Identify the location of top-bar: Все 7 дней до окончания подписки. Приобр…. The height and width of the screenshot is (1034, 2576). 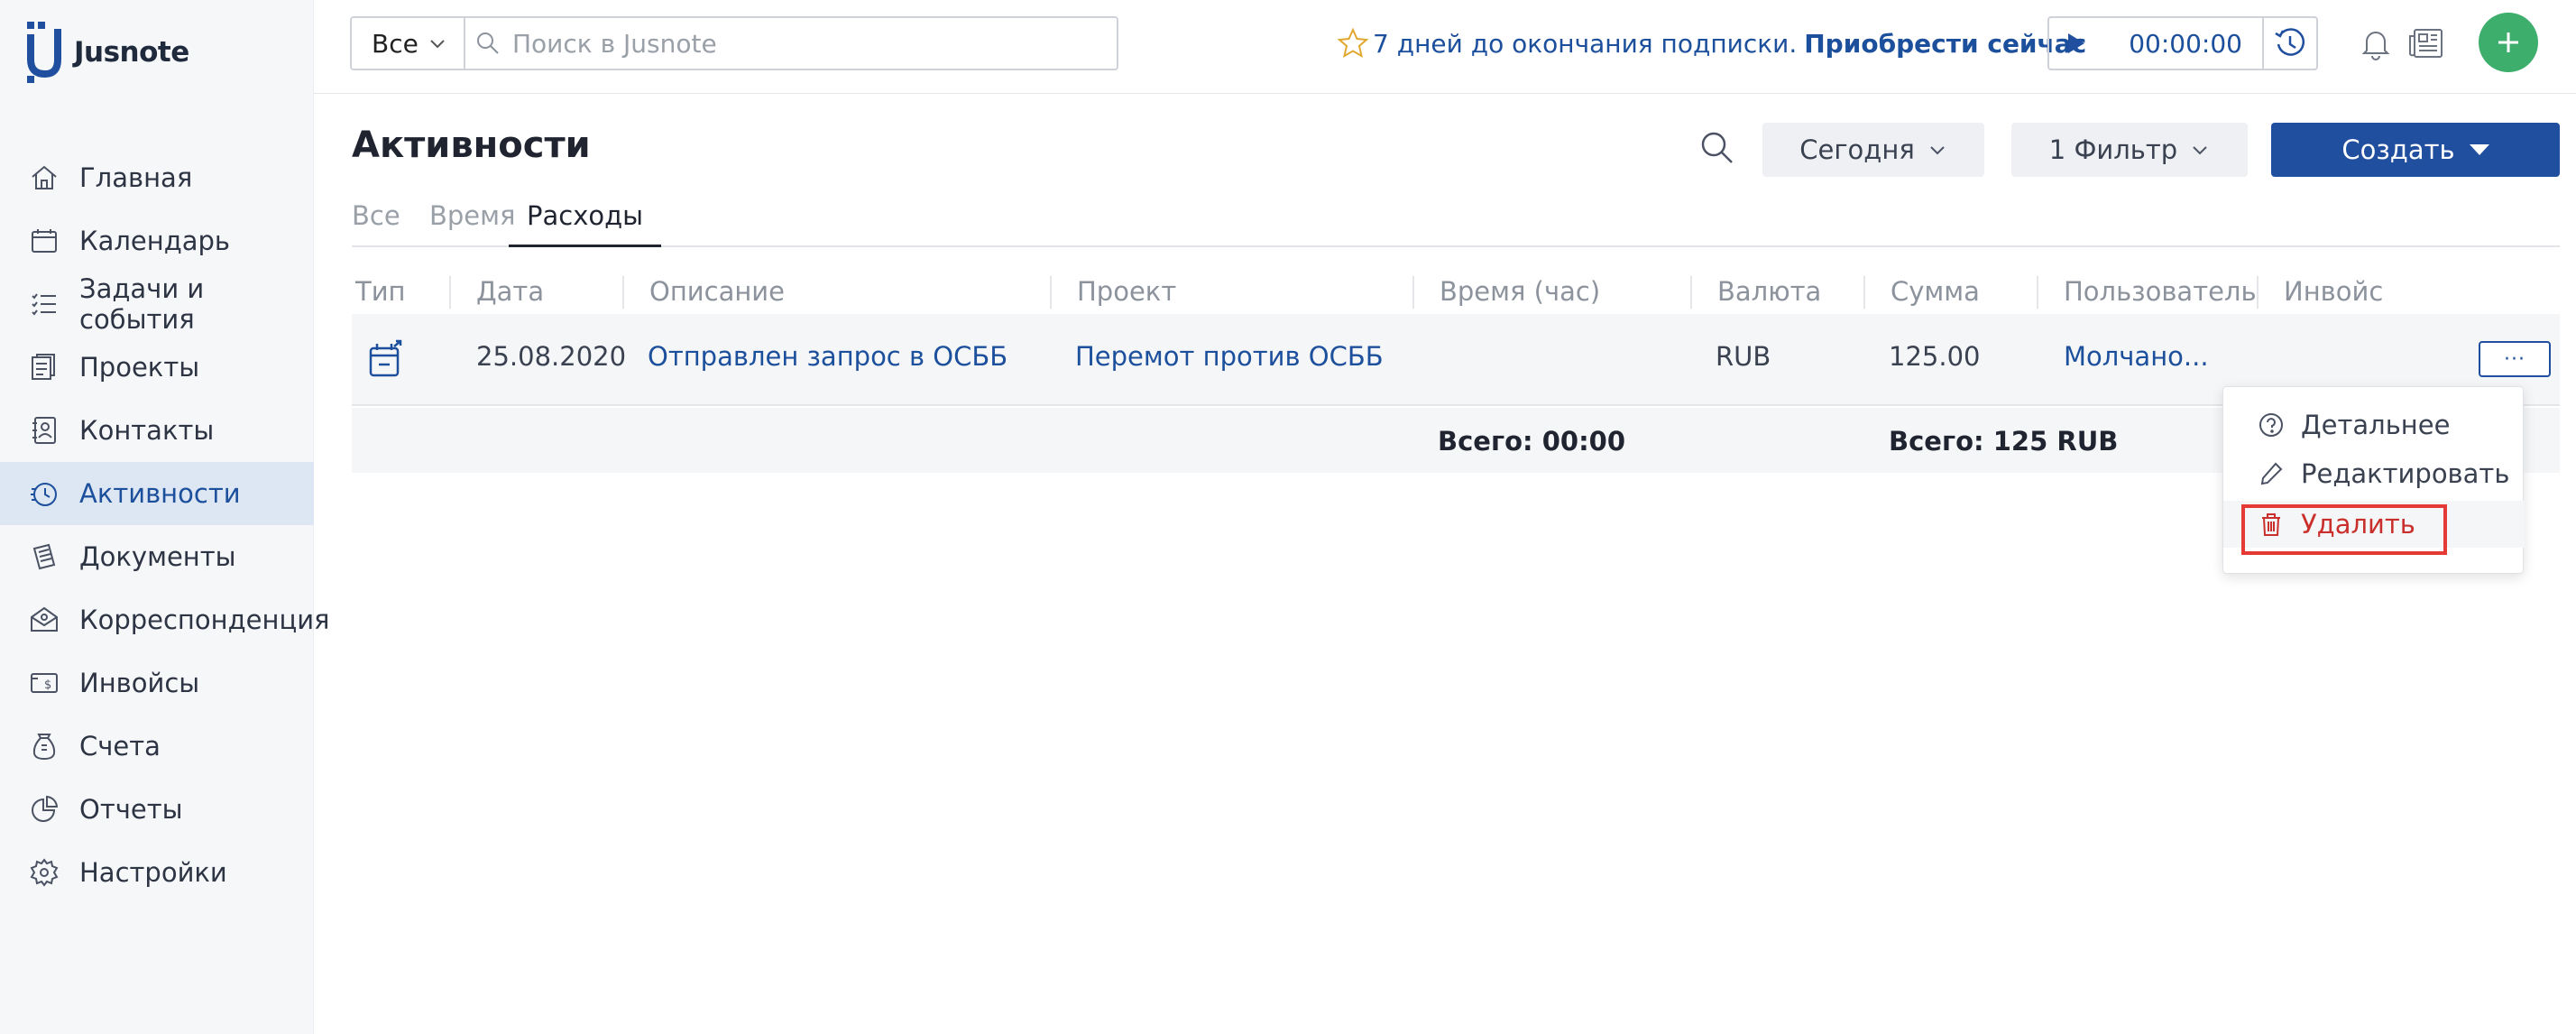
(1445, 47).